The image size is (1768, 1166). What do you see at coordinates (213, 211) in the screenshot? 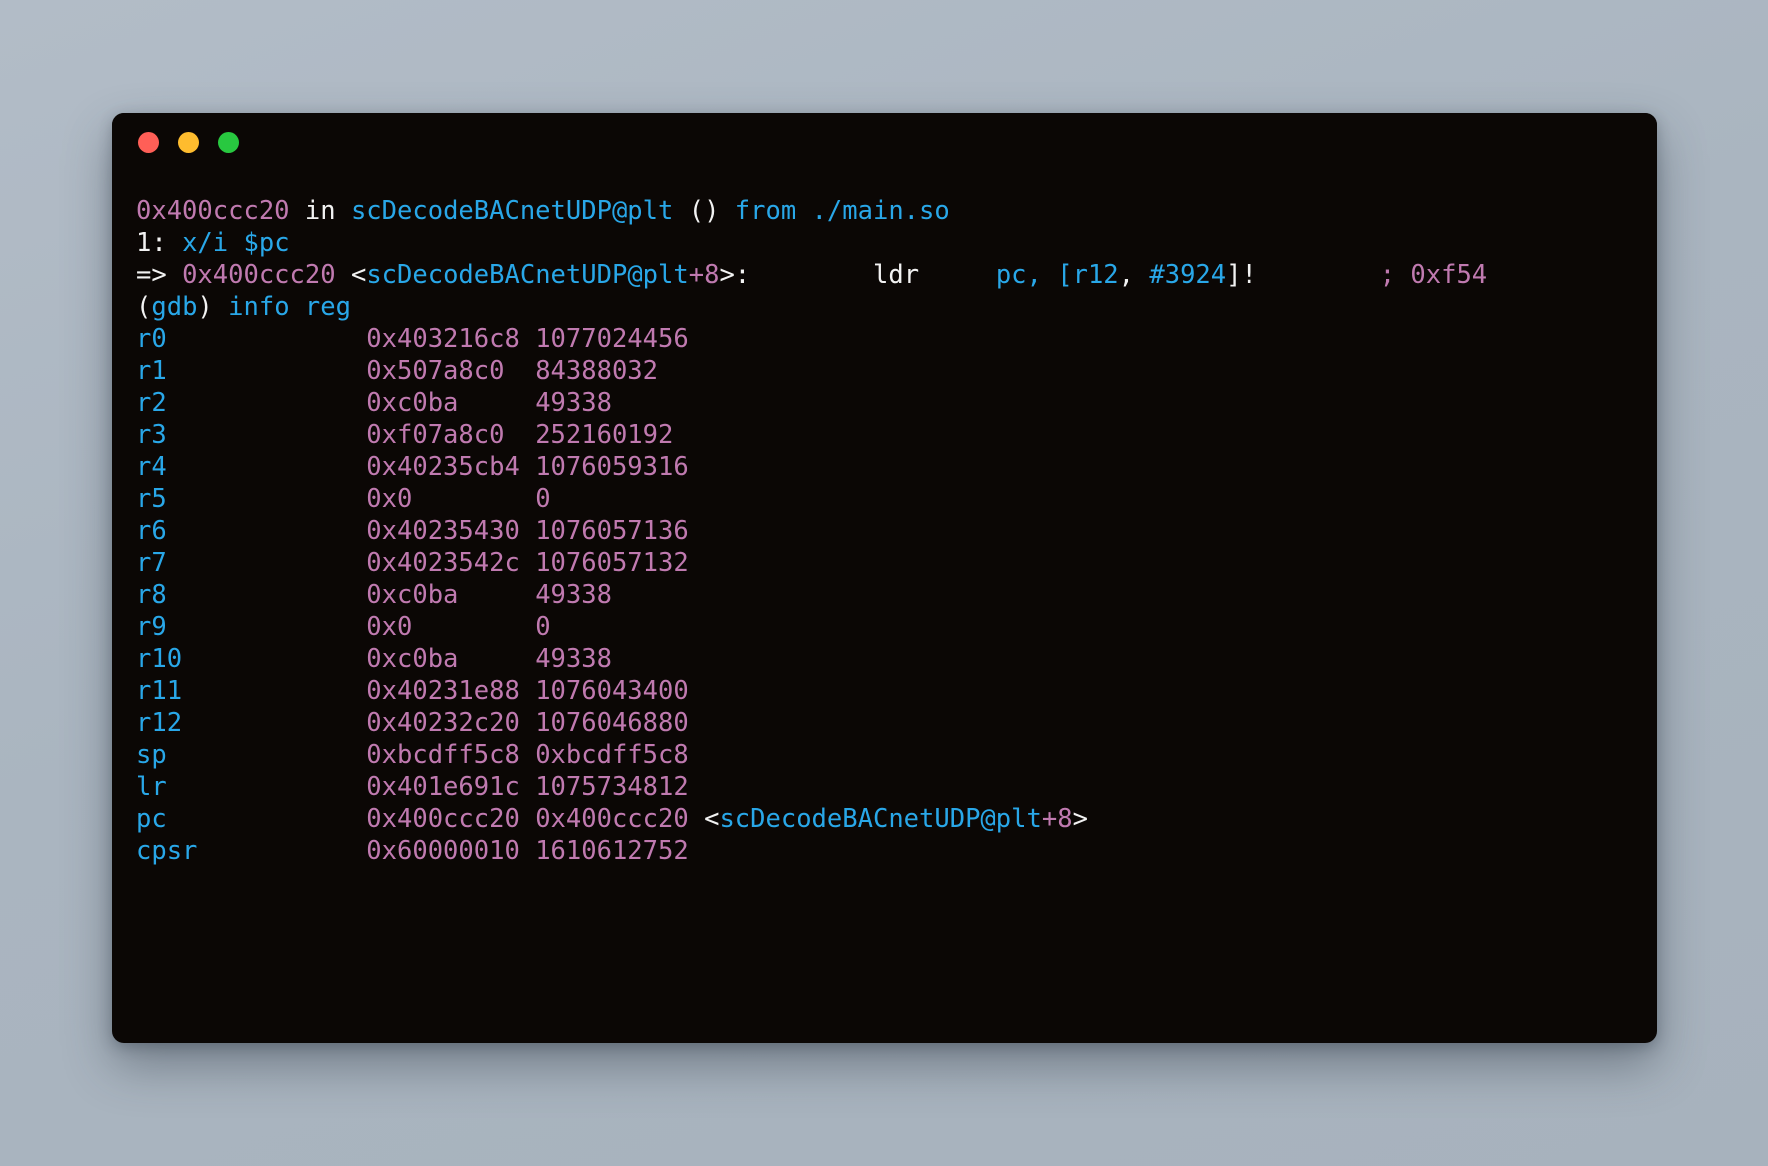
I see `stop-address: 0x400ccc20` at bounding box center [213, 211].